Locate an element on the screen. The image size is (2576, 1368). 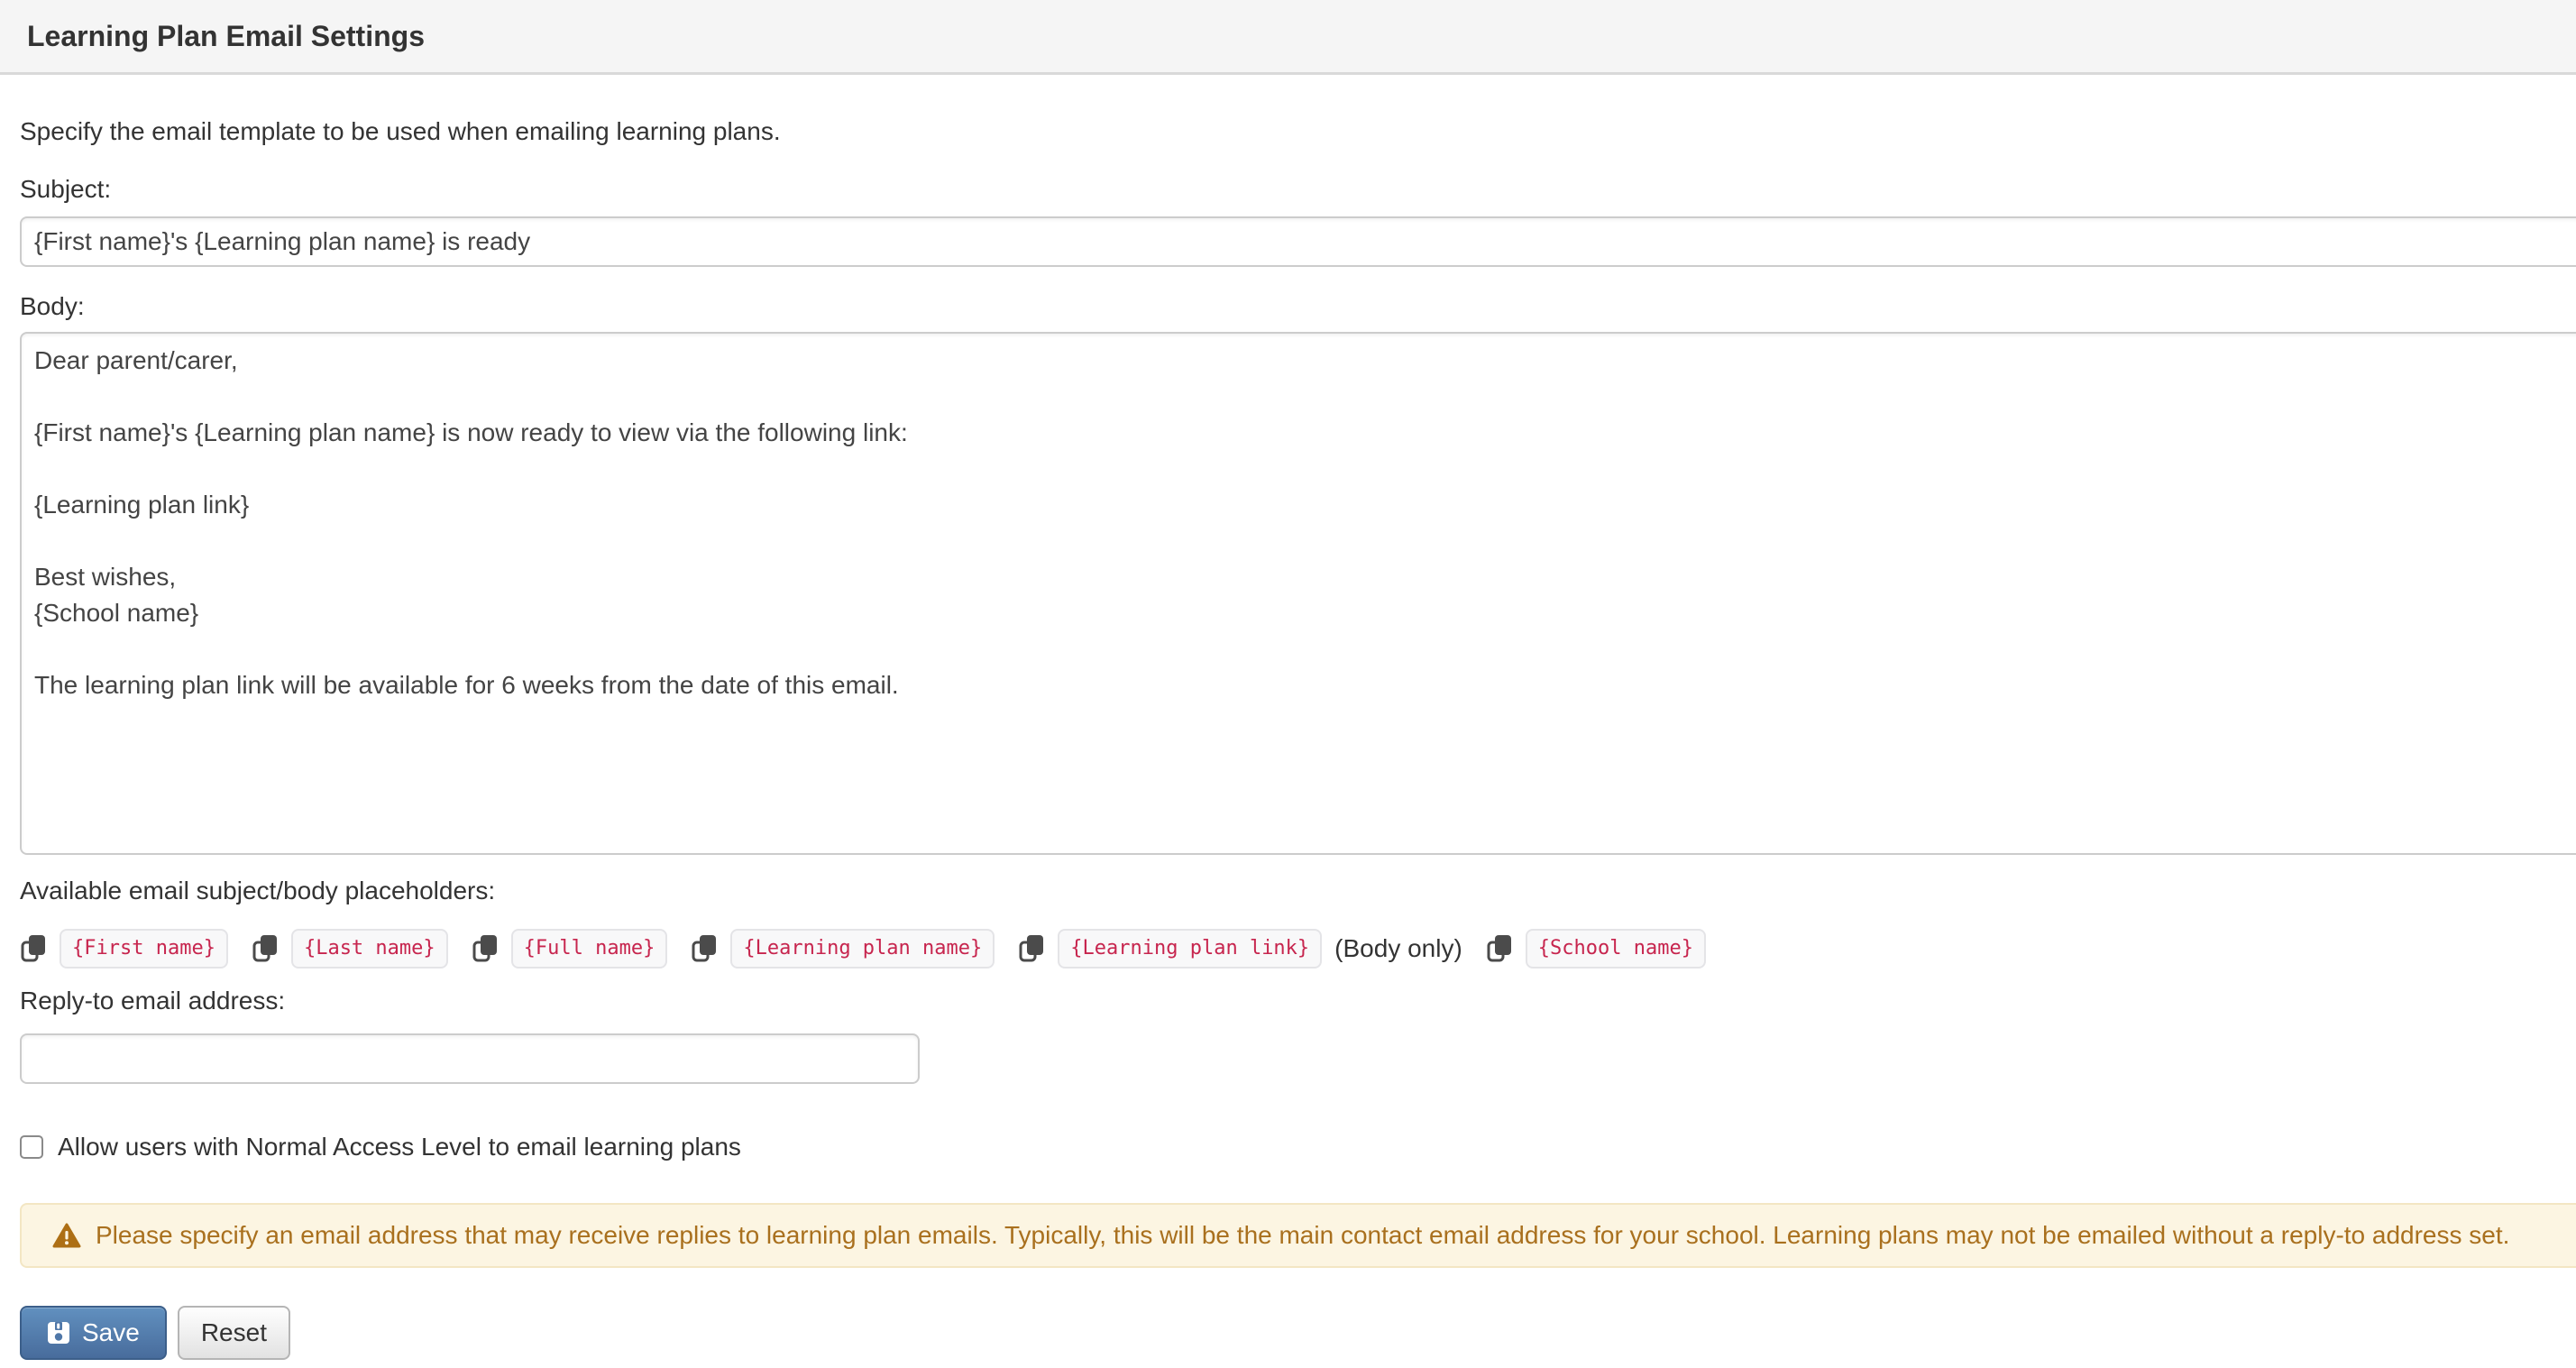
subject-input is located at coordinates (1298, 241).